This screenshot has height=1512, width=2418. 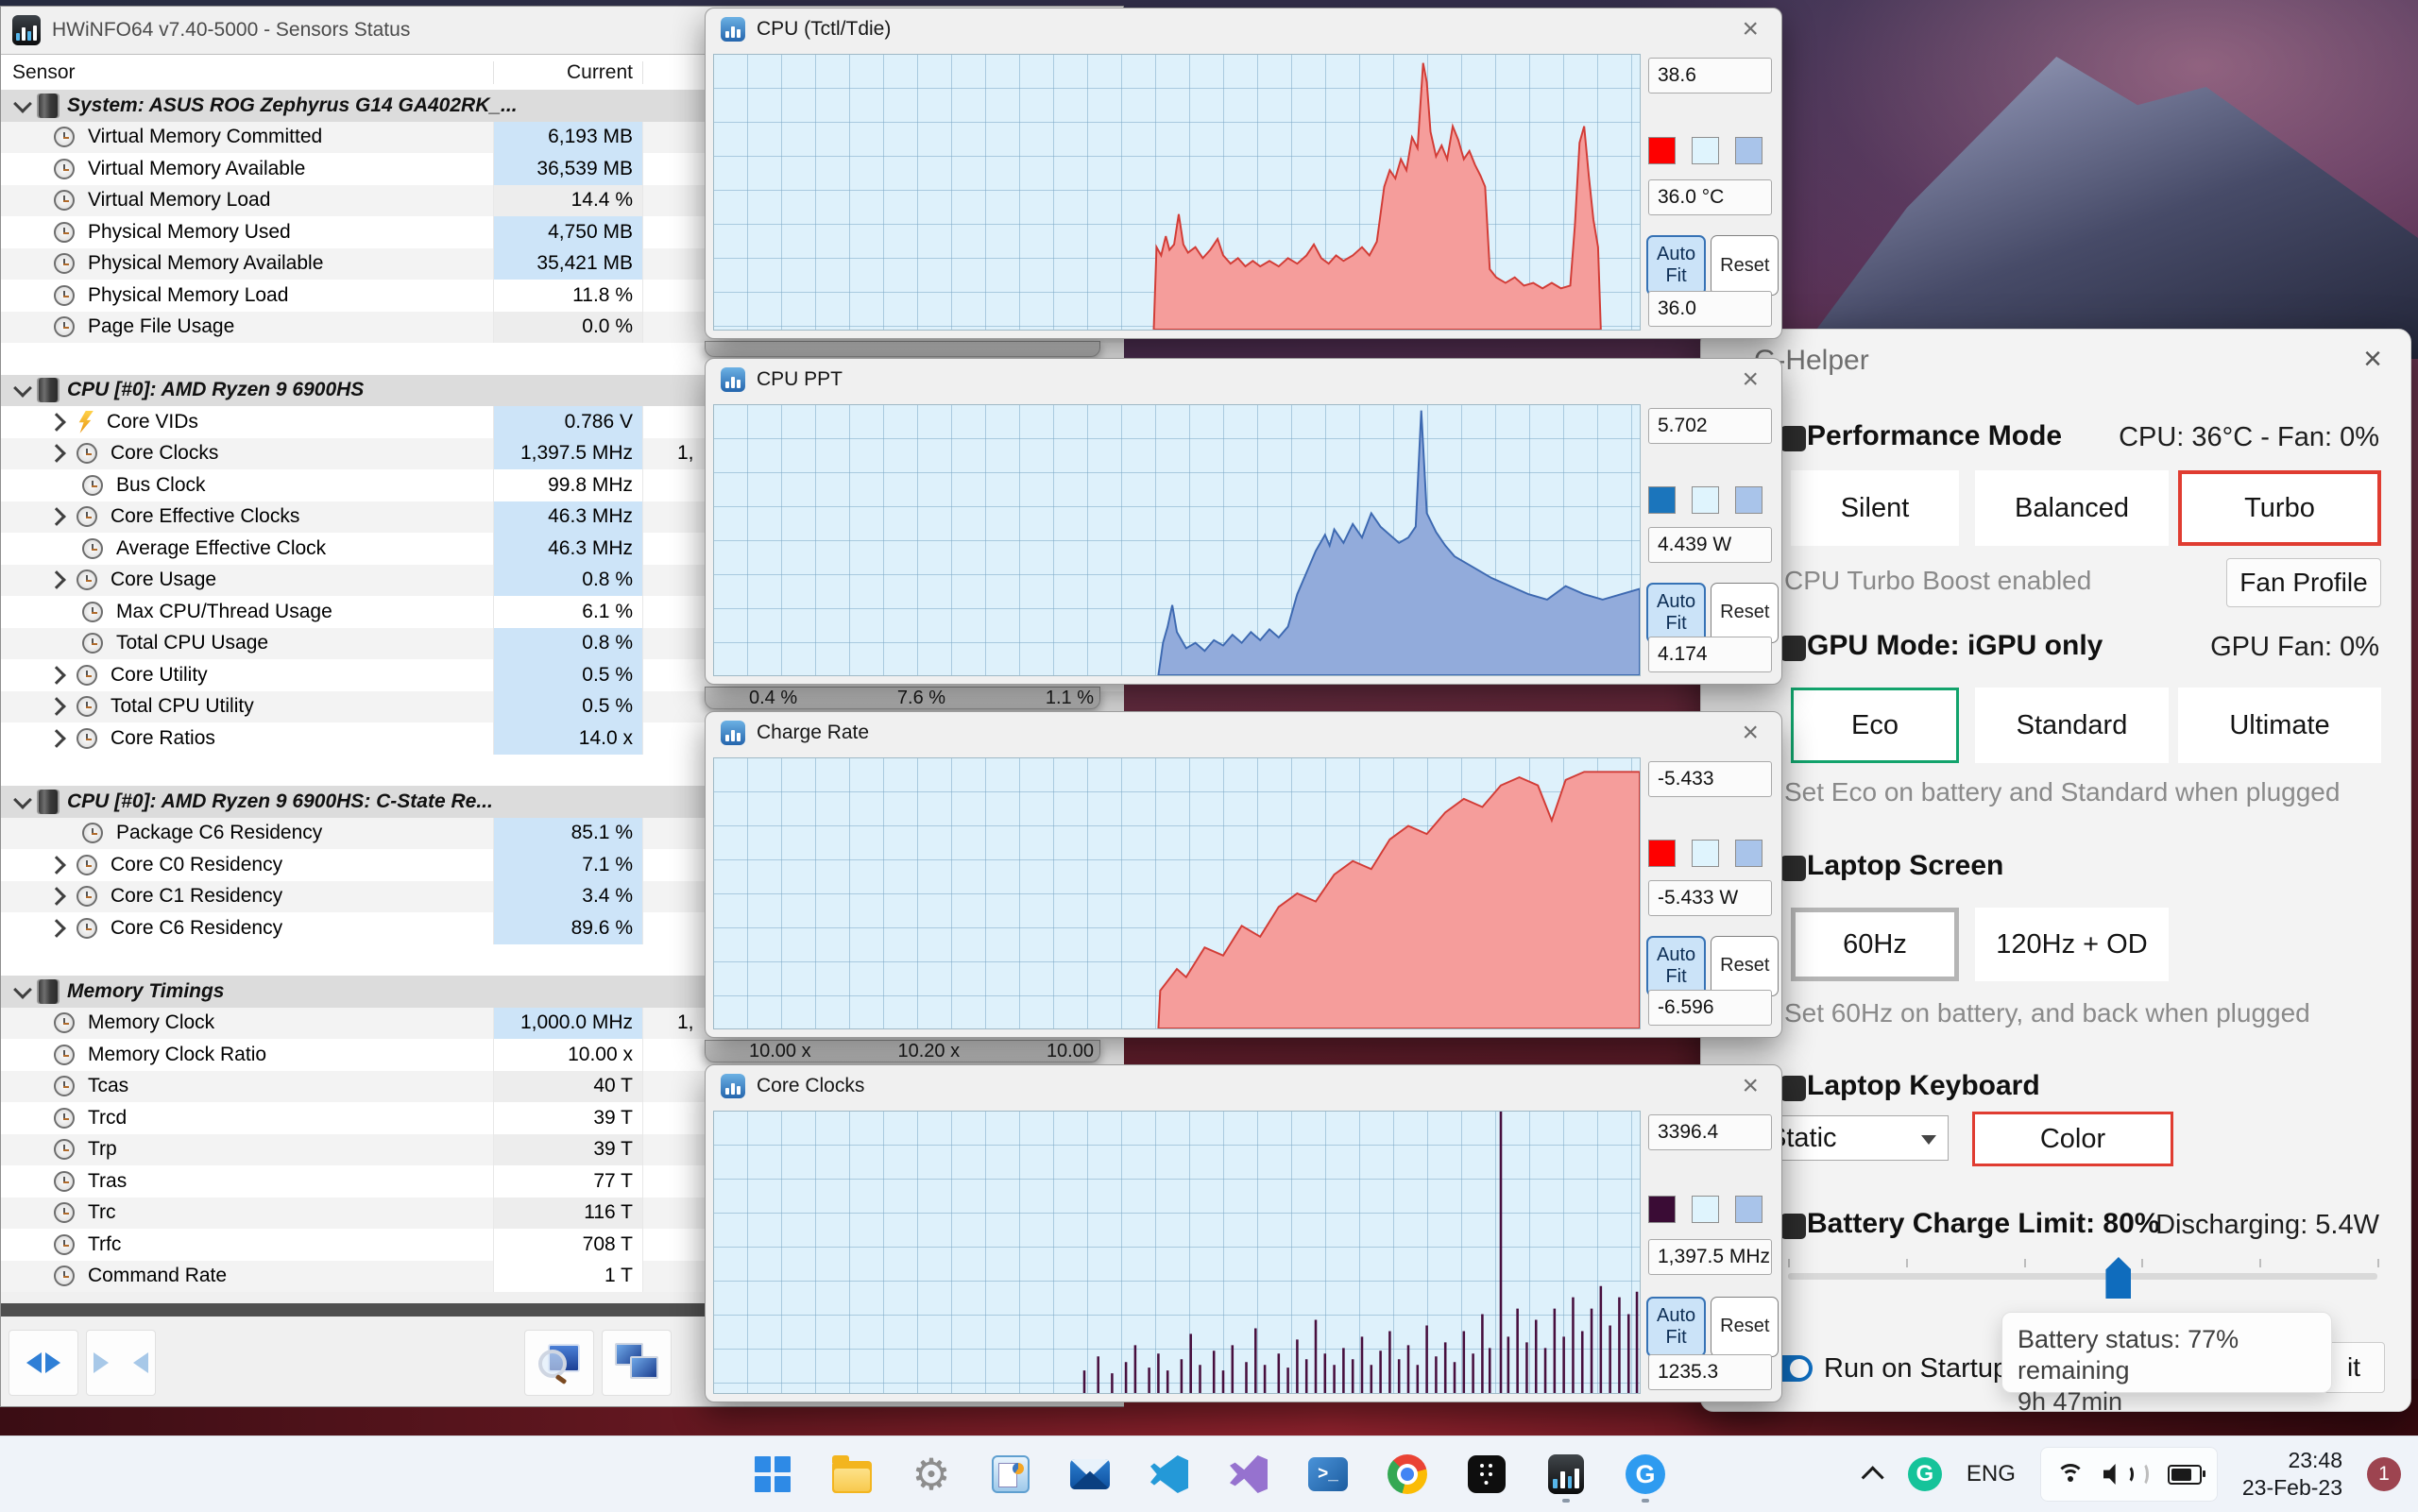 I want to click on sensor-label: Command Rate, so click(x=158, y=1276).